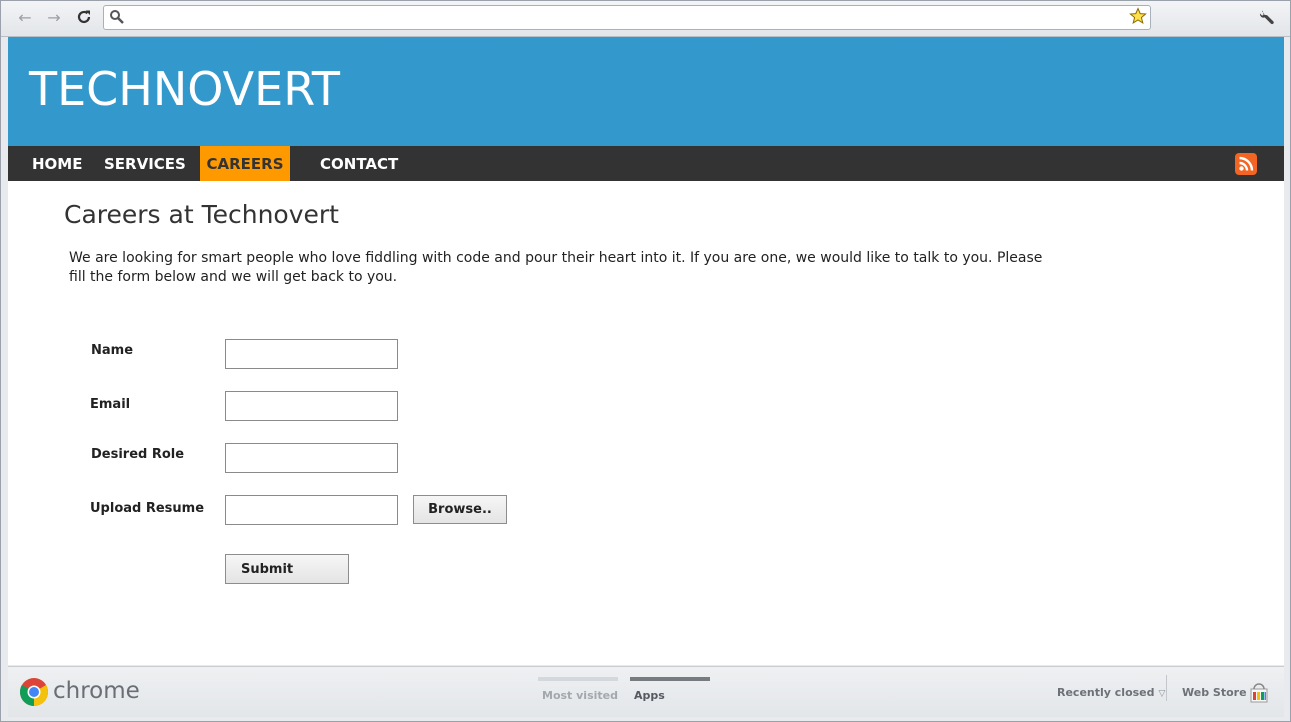 This screenshot has width=1291, height=722. Describe the element at coordinates (1166, 688) in the screenshot. I see `divider` at that location.